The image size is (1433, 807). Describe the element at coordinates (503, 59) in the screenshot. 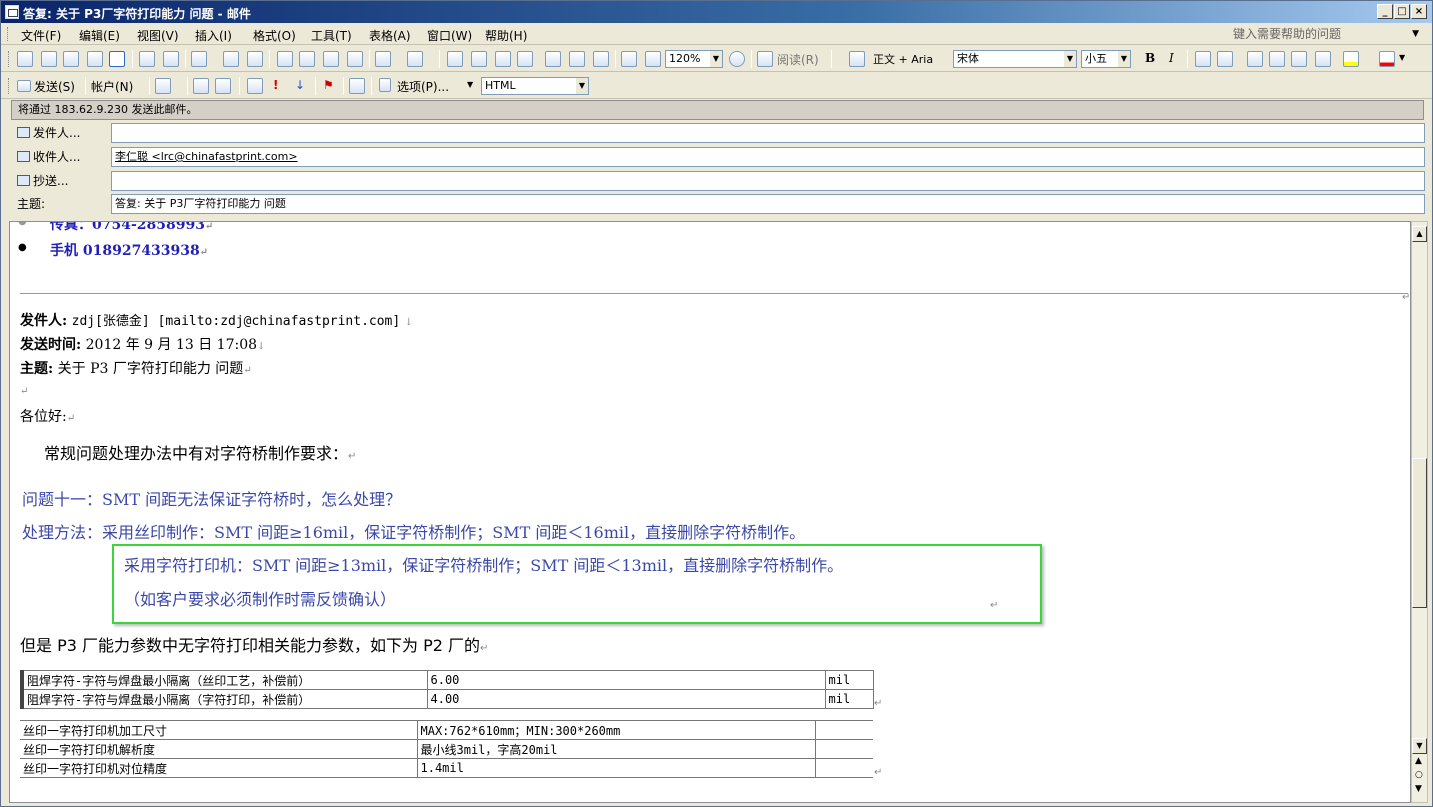

I see `insert-table-icon` at that location.